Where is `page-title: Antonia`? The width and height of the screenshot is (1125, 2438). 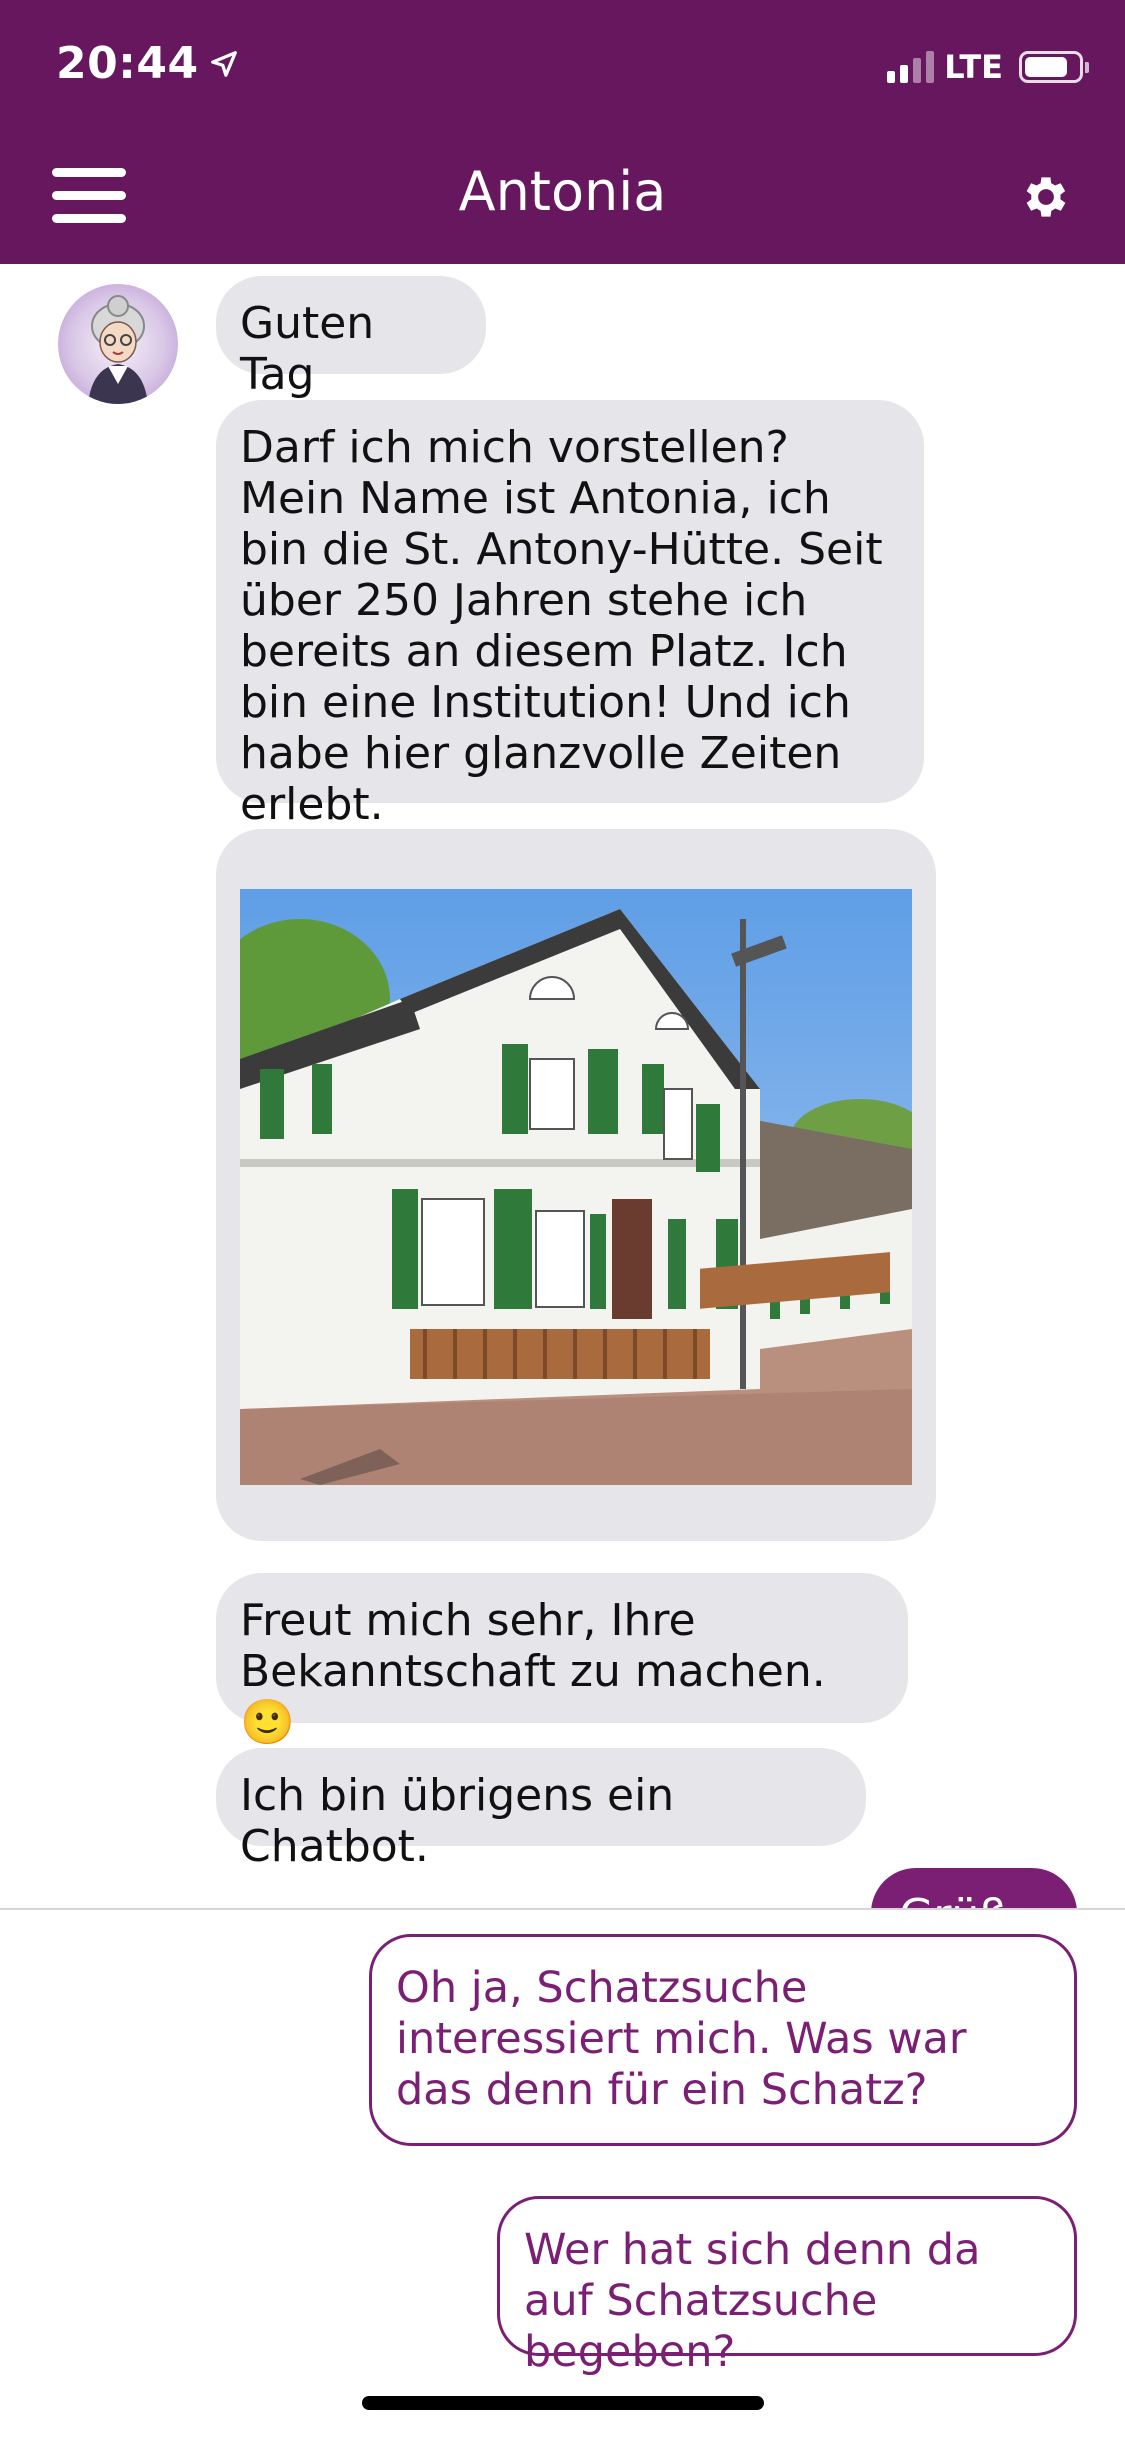
page-title: Antonia is located at coordinates (562, 191).